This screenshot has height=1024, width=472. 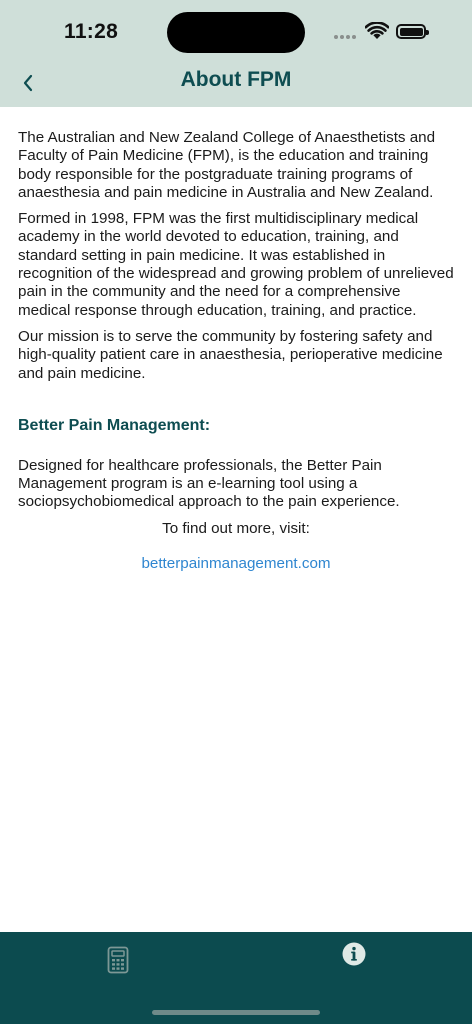 I want to click on website-link: betterpainmanagement.com, so click(x=236, y=563).